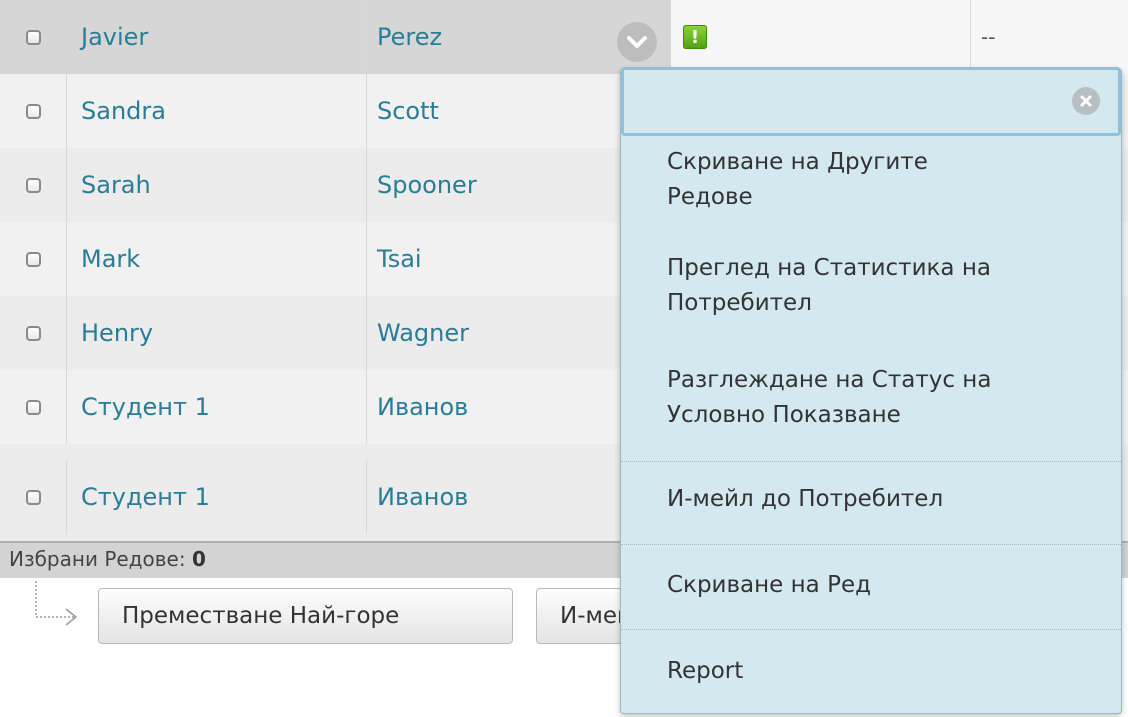  What do you see at coordinates (117, 333) in the screenshot?
I see `first-name-link: Henry` at bounding box center [117, 333].